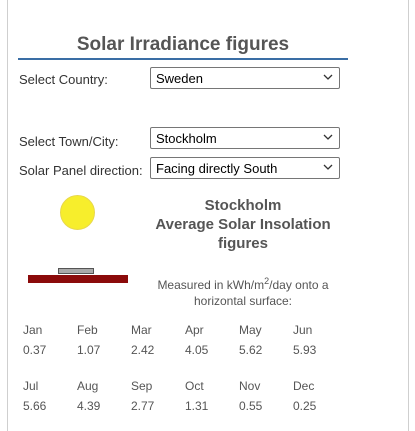 The width and height of the screenshot is (415, 431). What do you see at coordinates (141, 330) in the screenshot?
I see `month-name: Mar` at bounding box center [141, 330].